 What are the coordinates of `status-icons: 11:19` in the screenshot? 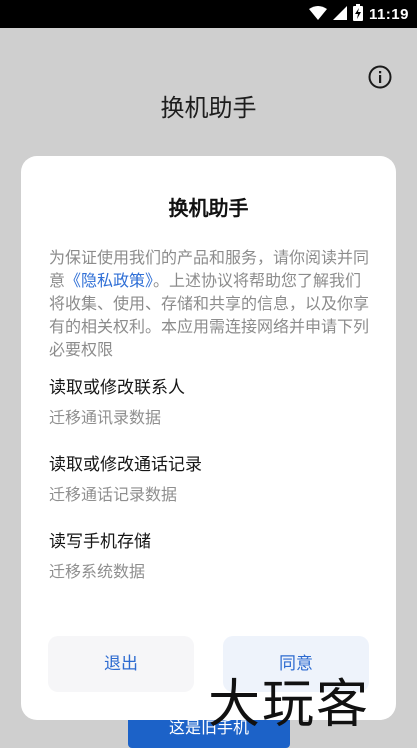 It's located at (358, 14).